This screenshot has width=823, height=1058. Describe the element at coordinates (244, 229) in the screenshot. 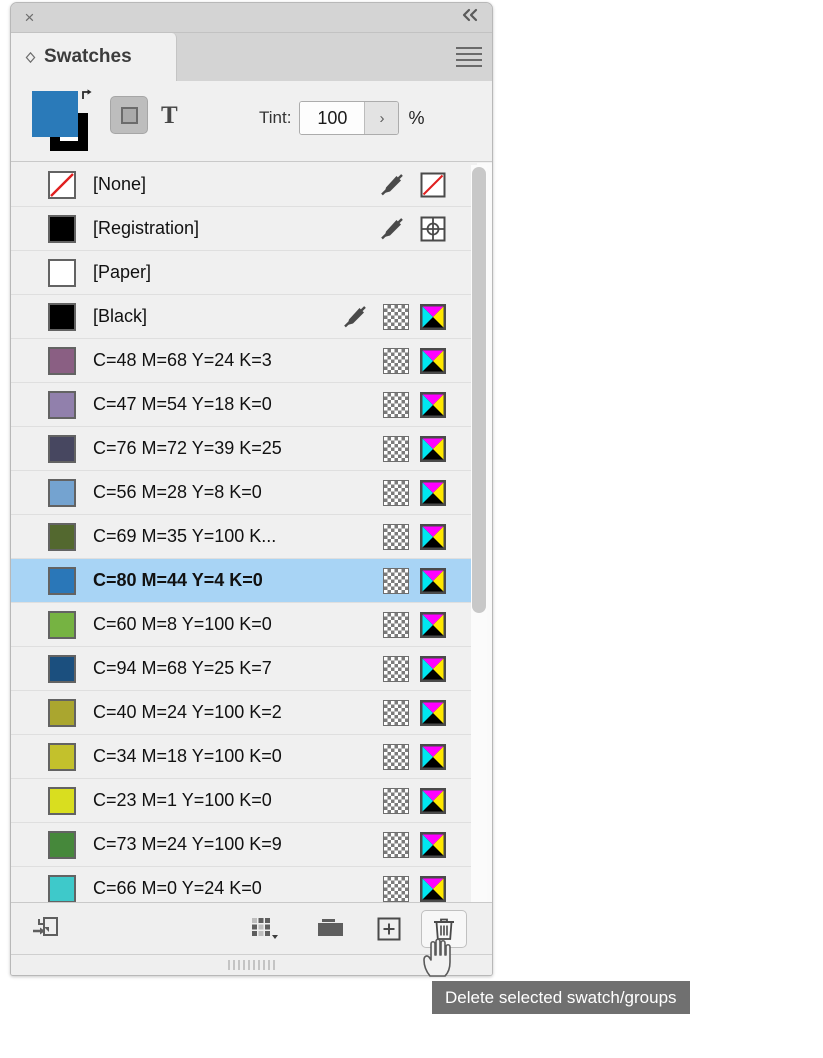

I see `swatch-row: [Registration]` at that location.